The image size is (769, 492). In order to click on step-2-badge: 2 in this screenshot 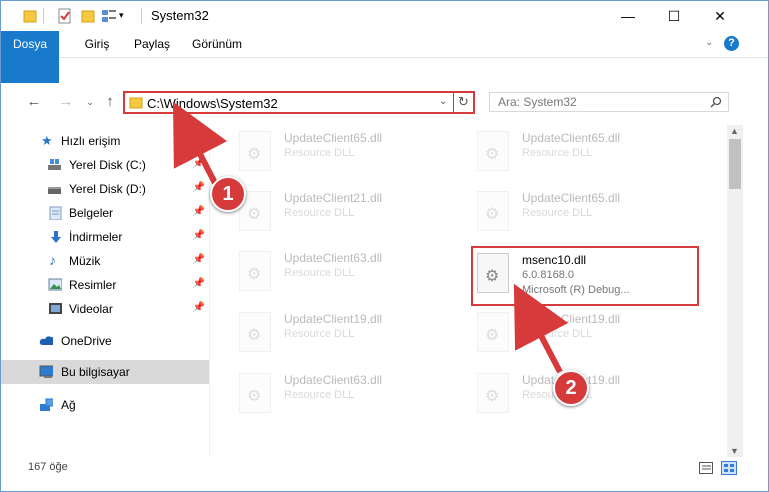, I will do `click(571, 388)`.